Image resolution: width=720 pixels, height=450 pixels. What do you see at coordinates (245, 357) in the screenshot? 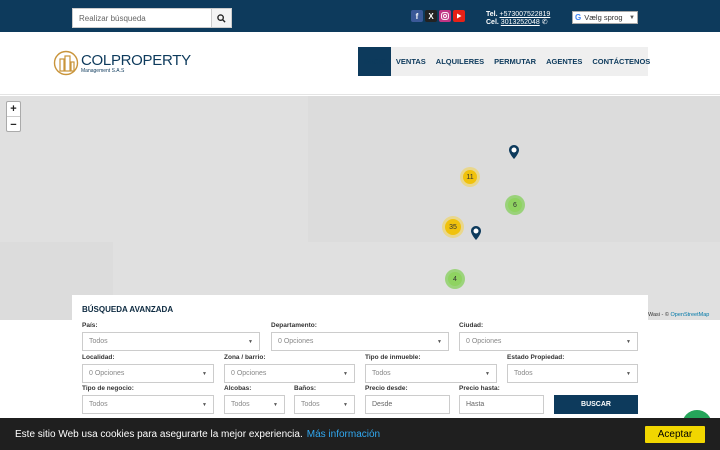
I see `zona-label: Zona / barrio:` at bounding box center [245, 357].